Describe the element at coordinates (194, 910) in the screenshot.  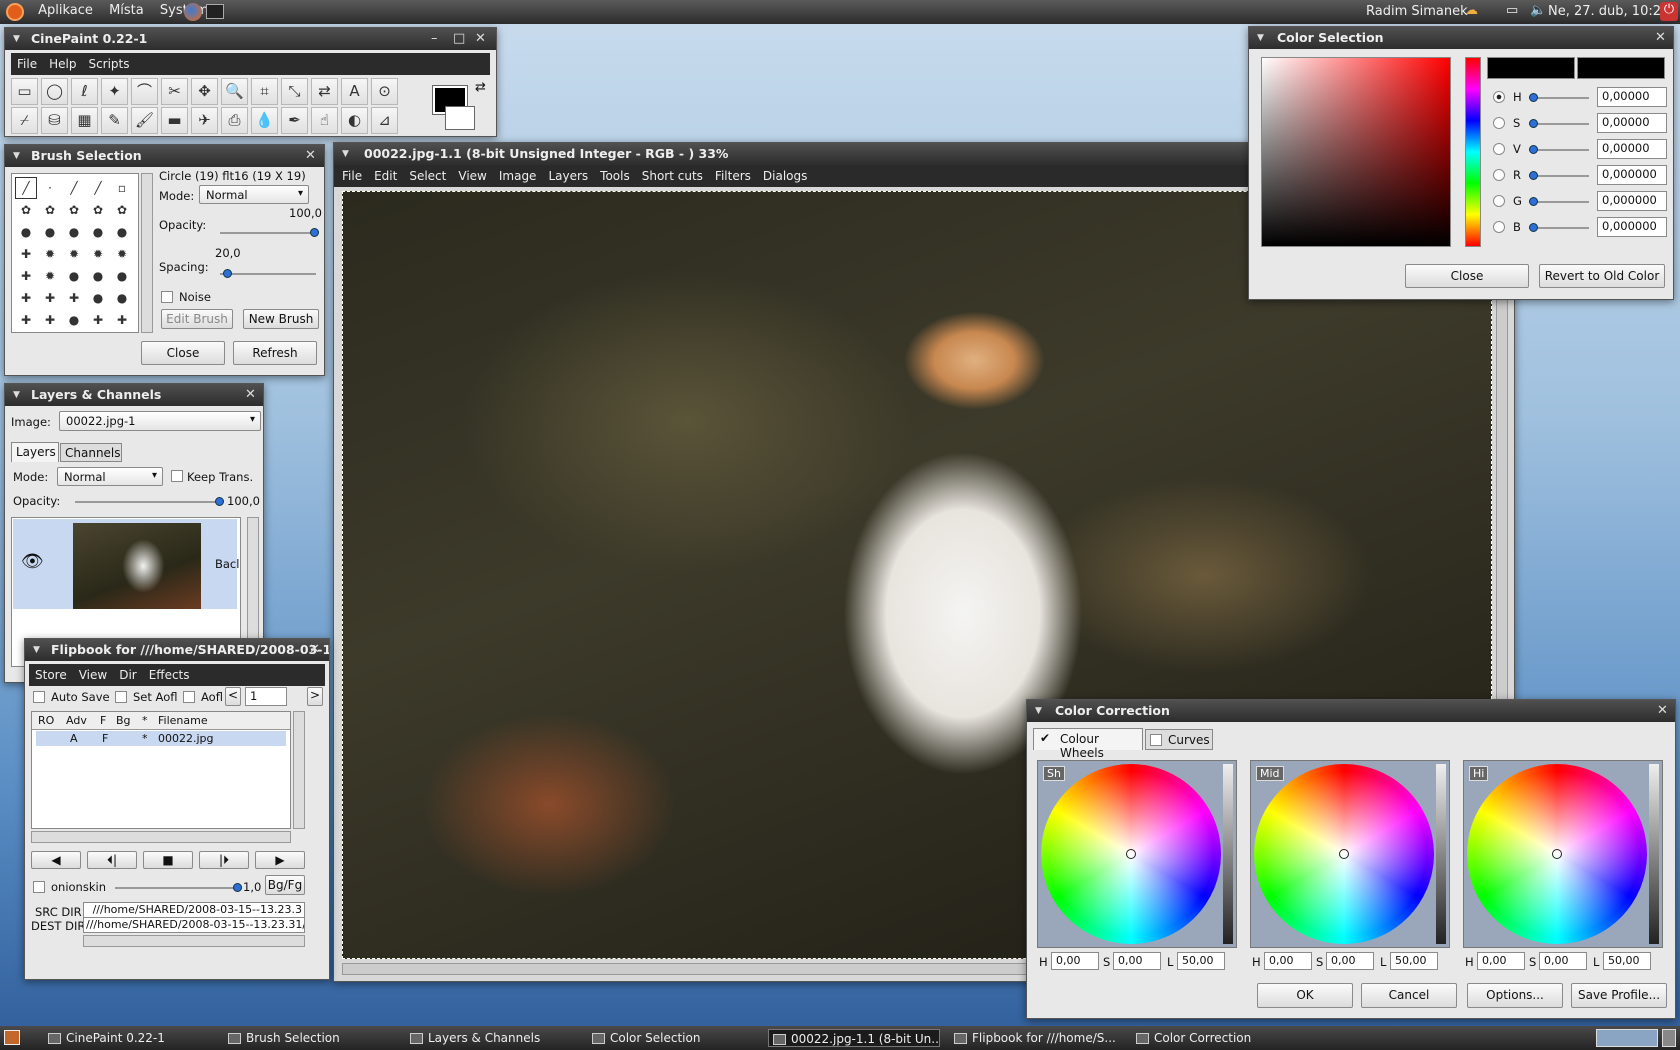
I see `src-dir-field: ///home/SHARED/2008-03-15--13.23.3` at that location.